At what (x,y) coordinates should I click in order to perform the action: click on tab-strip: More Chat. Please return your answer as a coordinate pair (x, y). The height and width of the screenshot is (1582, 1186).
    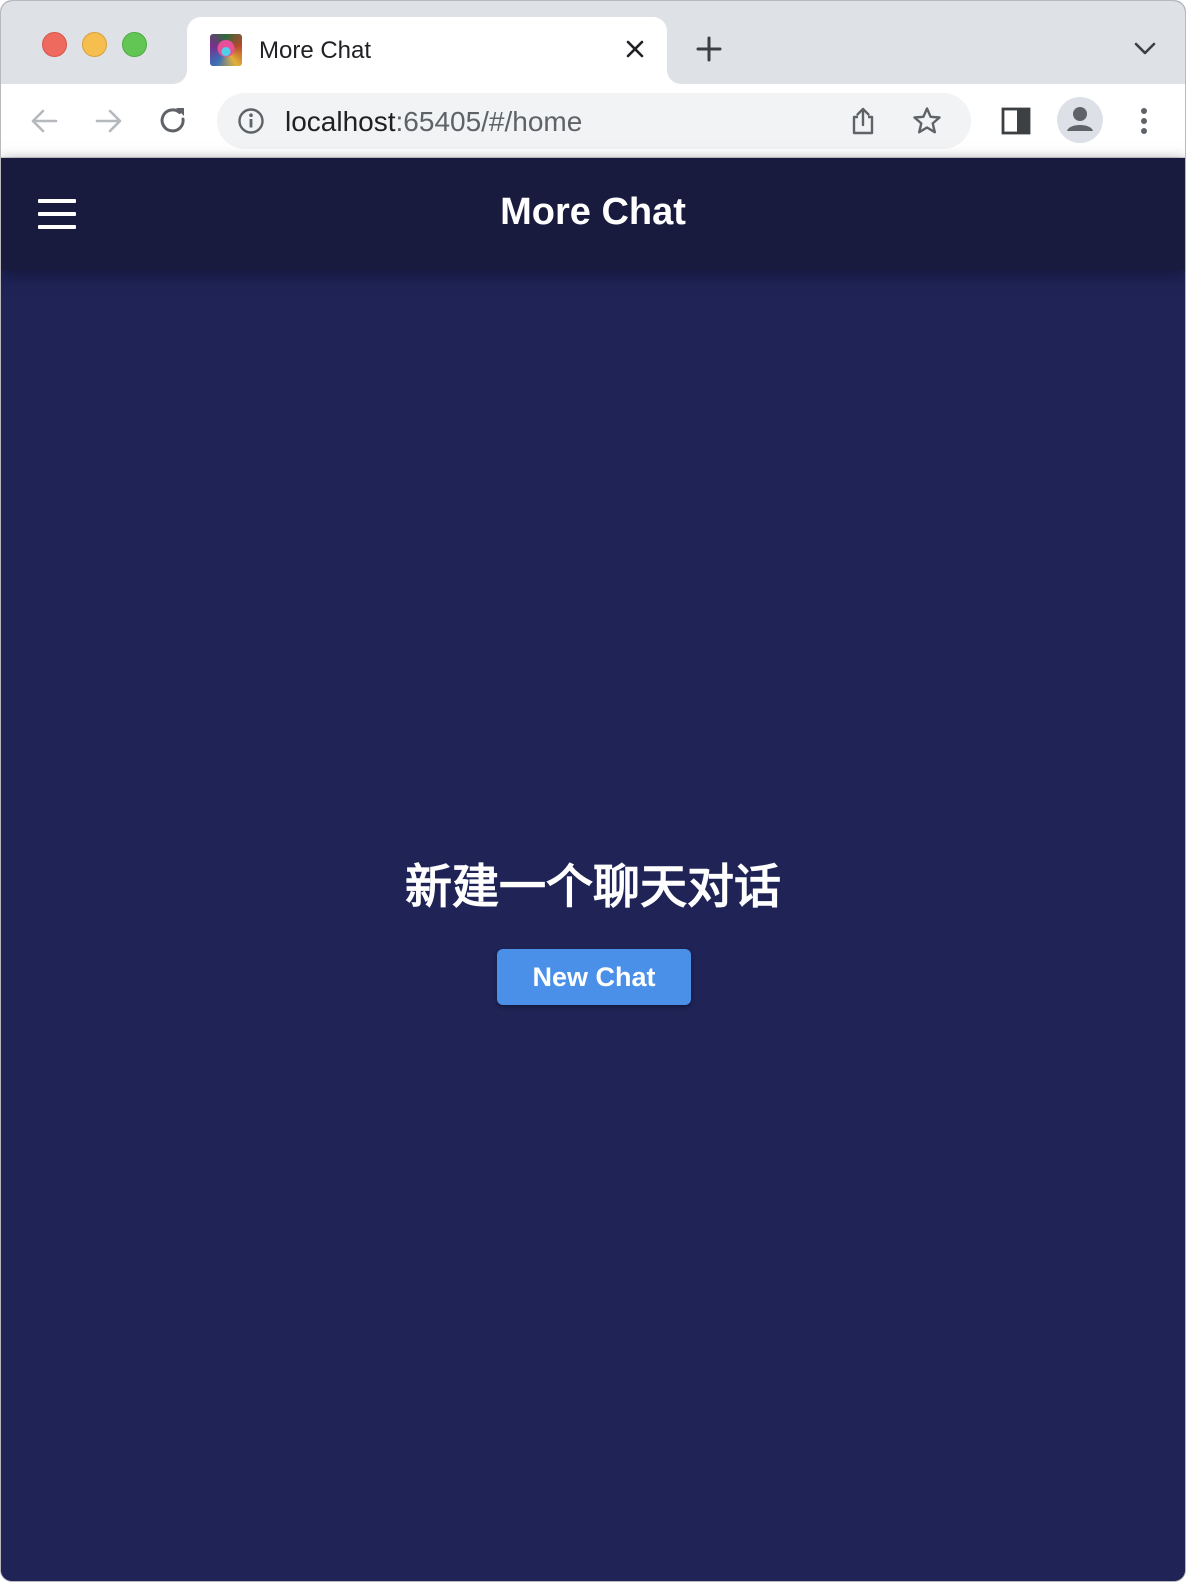
    Looking at the image, I should click on (593, 42).